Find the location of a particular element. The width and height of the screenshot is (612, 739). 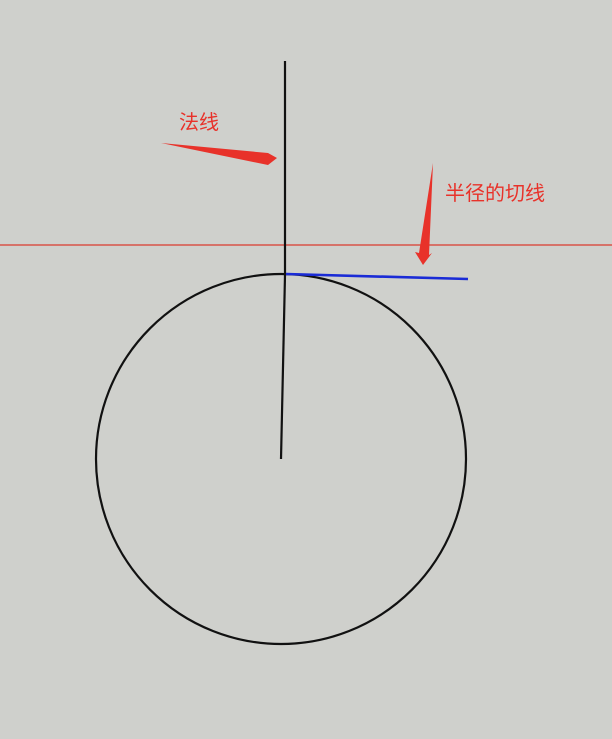

normal-arrow is located at coordinates (219, 154).